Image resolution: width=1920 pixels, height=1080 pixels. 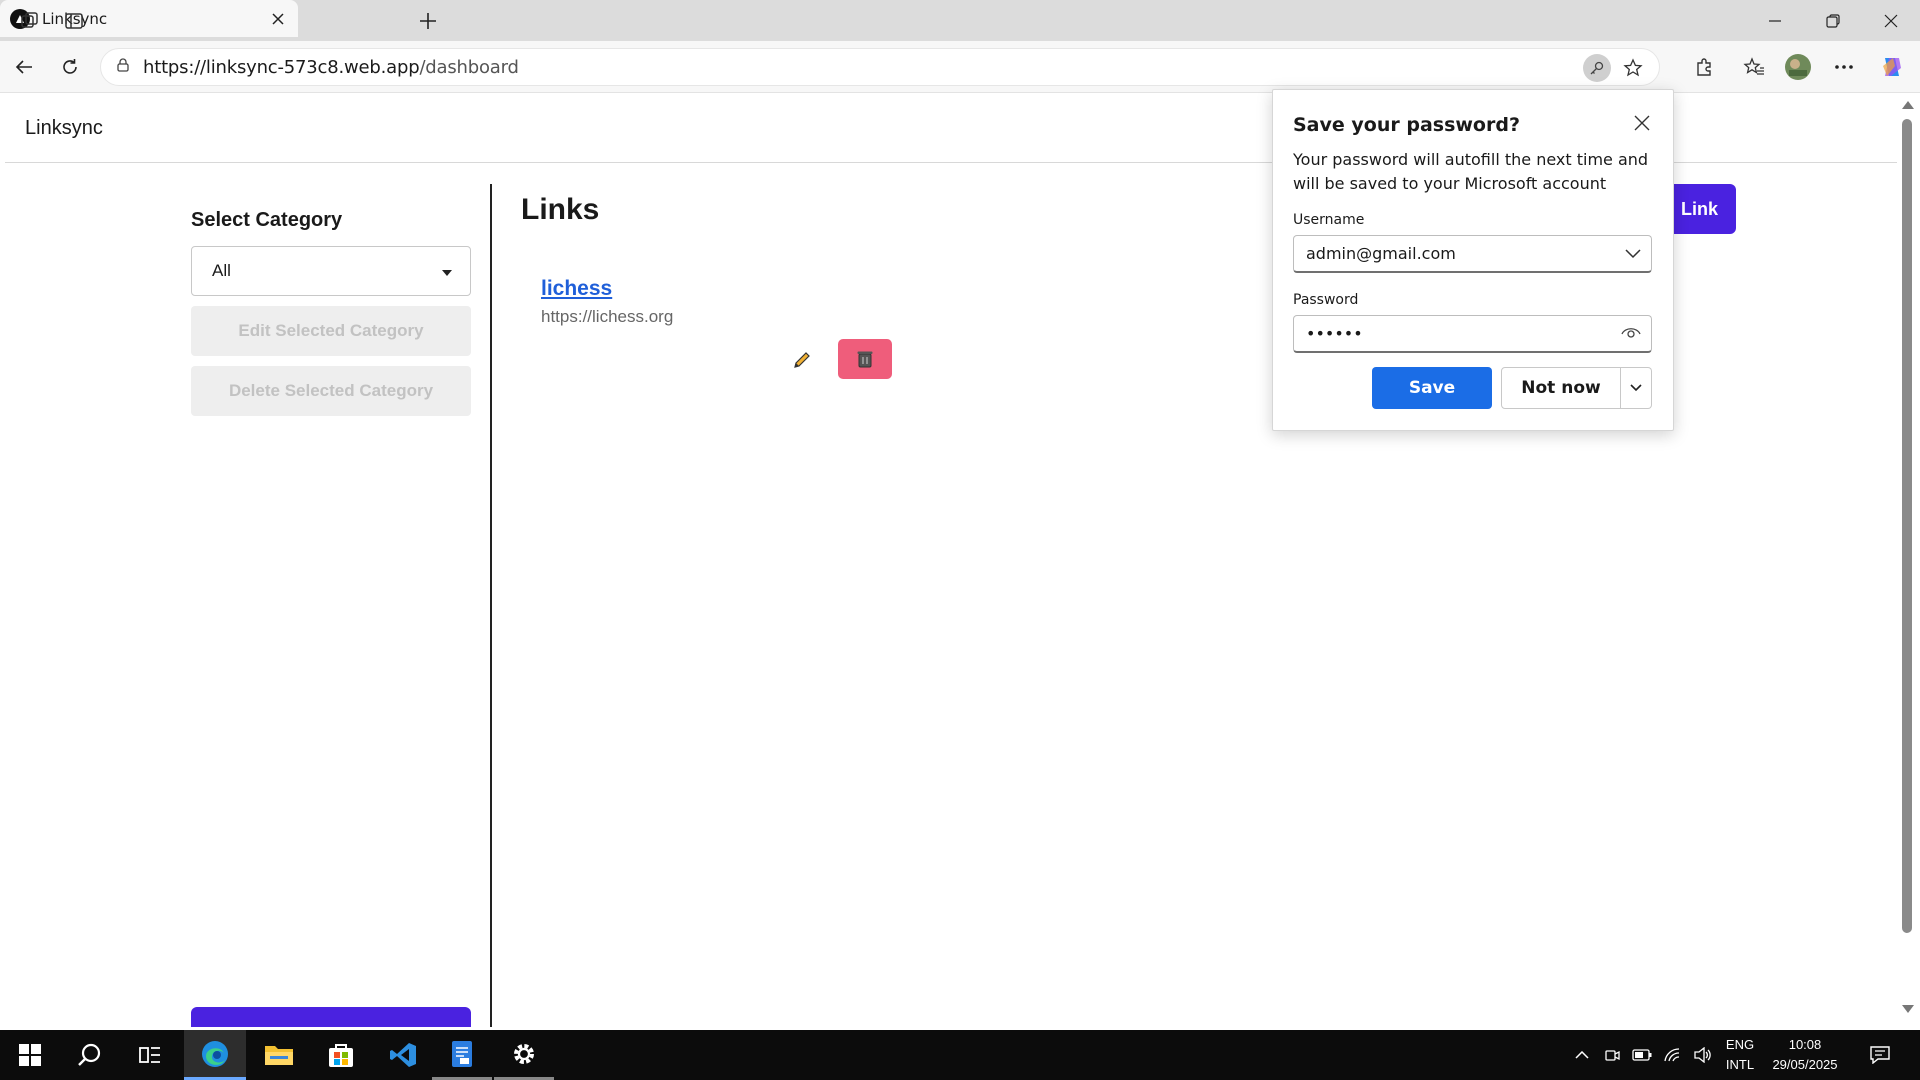 What do you see at coordinates (1805, 1064) in the screenshot?
I see `clock-date: 29/05/2025` at bounding box center [1805, 1064].